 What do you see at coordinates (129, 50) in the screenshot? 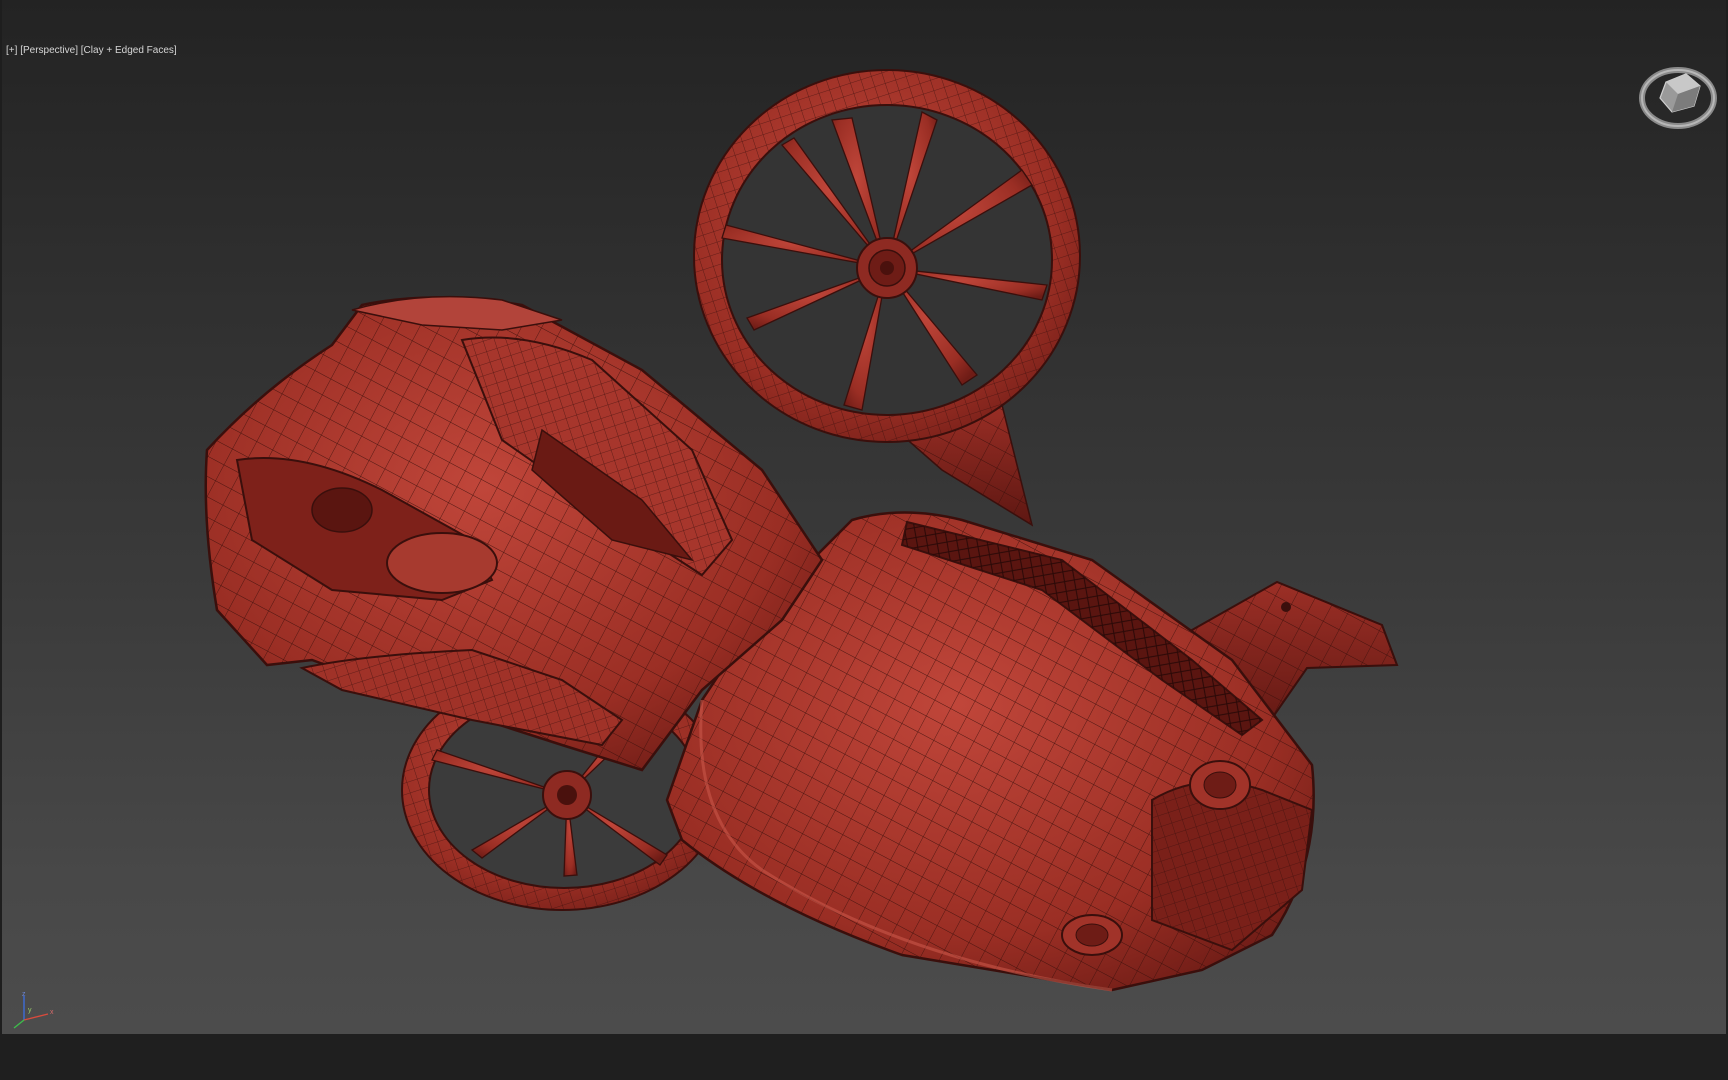
I see `shading-mode-label: [Clay + Edged Faces]` at bounding box center [129, 50].